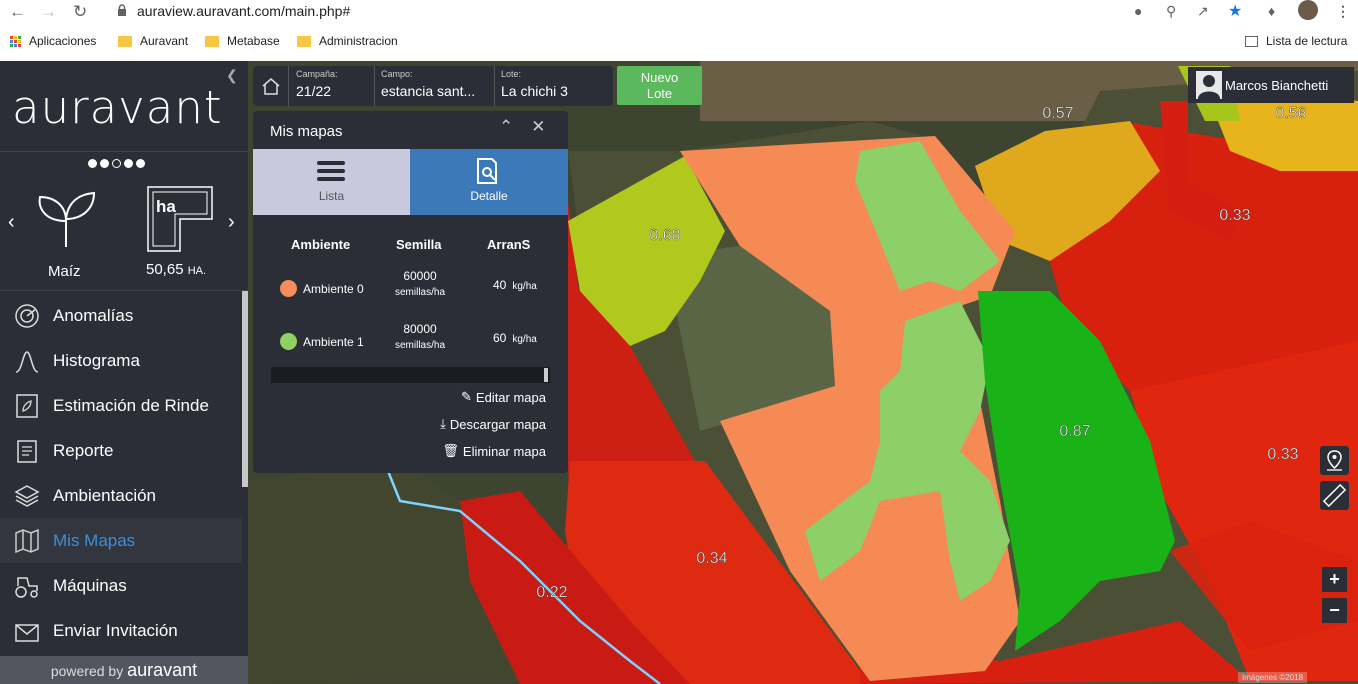 The image size is (1358, 684). I want to click on star-icon: ★, so click(1235, 11).